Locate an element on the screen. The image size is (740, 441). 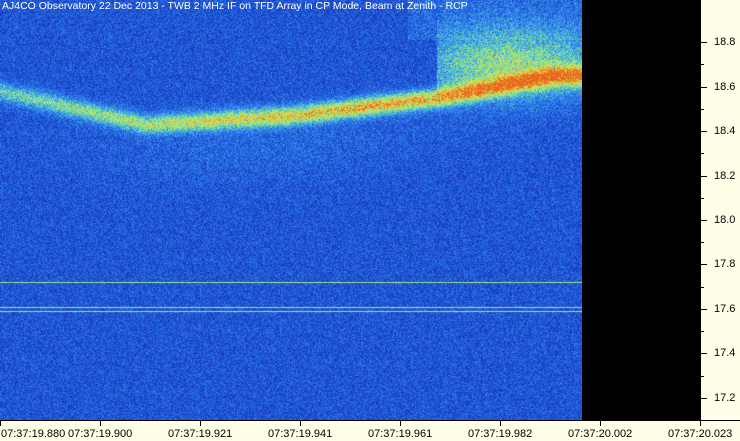
x-tick-label: 07:37:19.941 is located at coordinates (300, 434).